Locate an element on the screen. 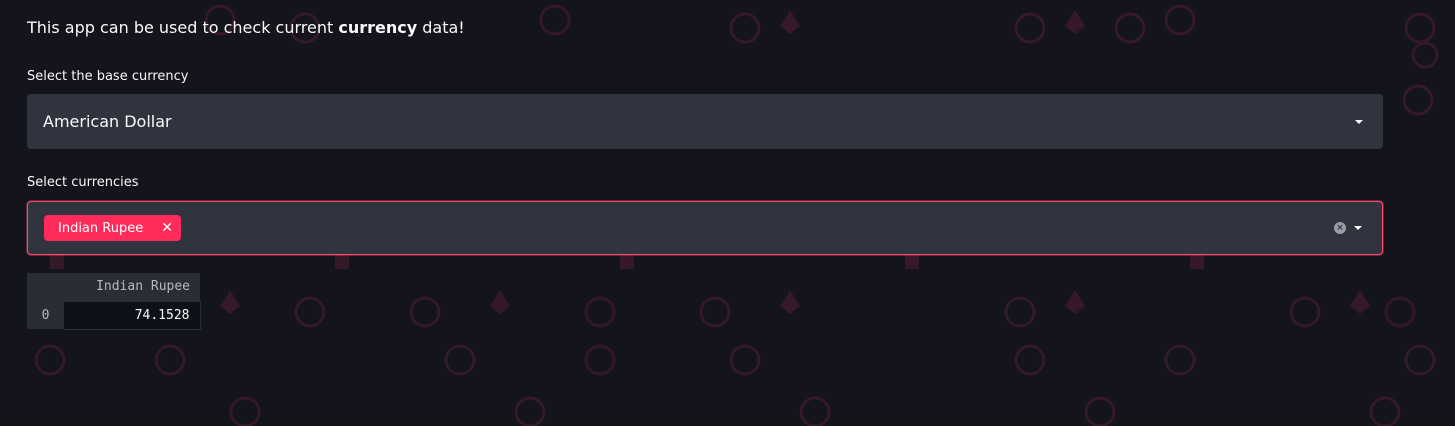 The image size is (1455, 426). currency-tag-label: Indian Rupee is located at coordinates (101, 228).